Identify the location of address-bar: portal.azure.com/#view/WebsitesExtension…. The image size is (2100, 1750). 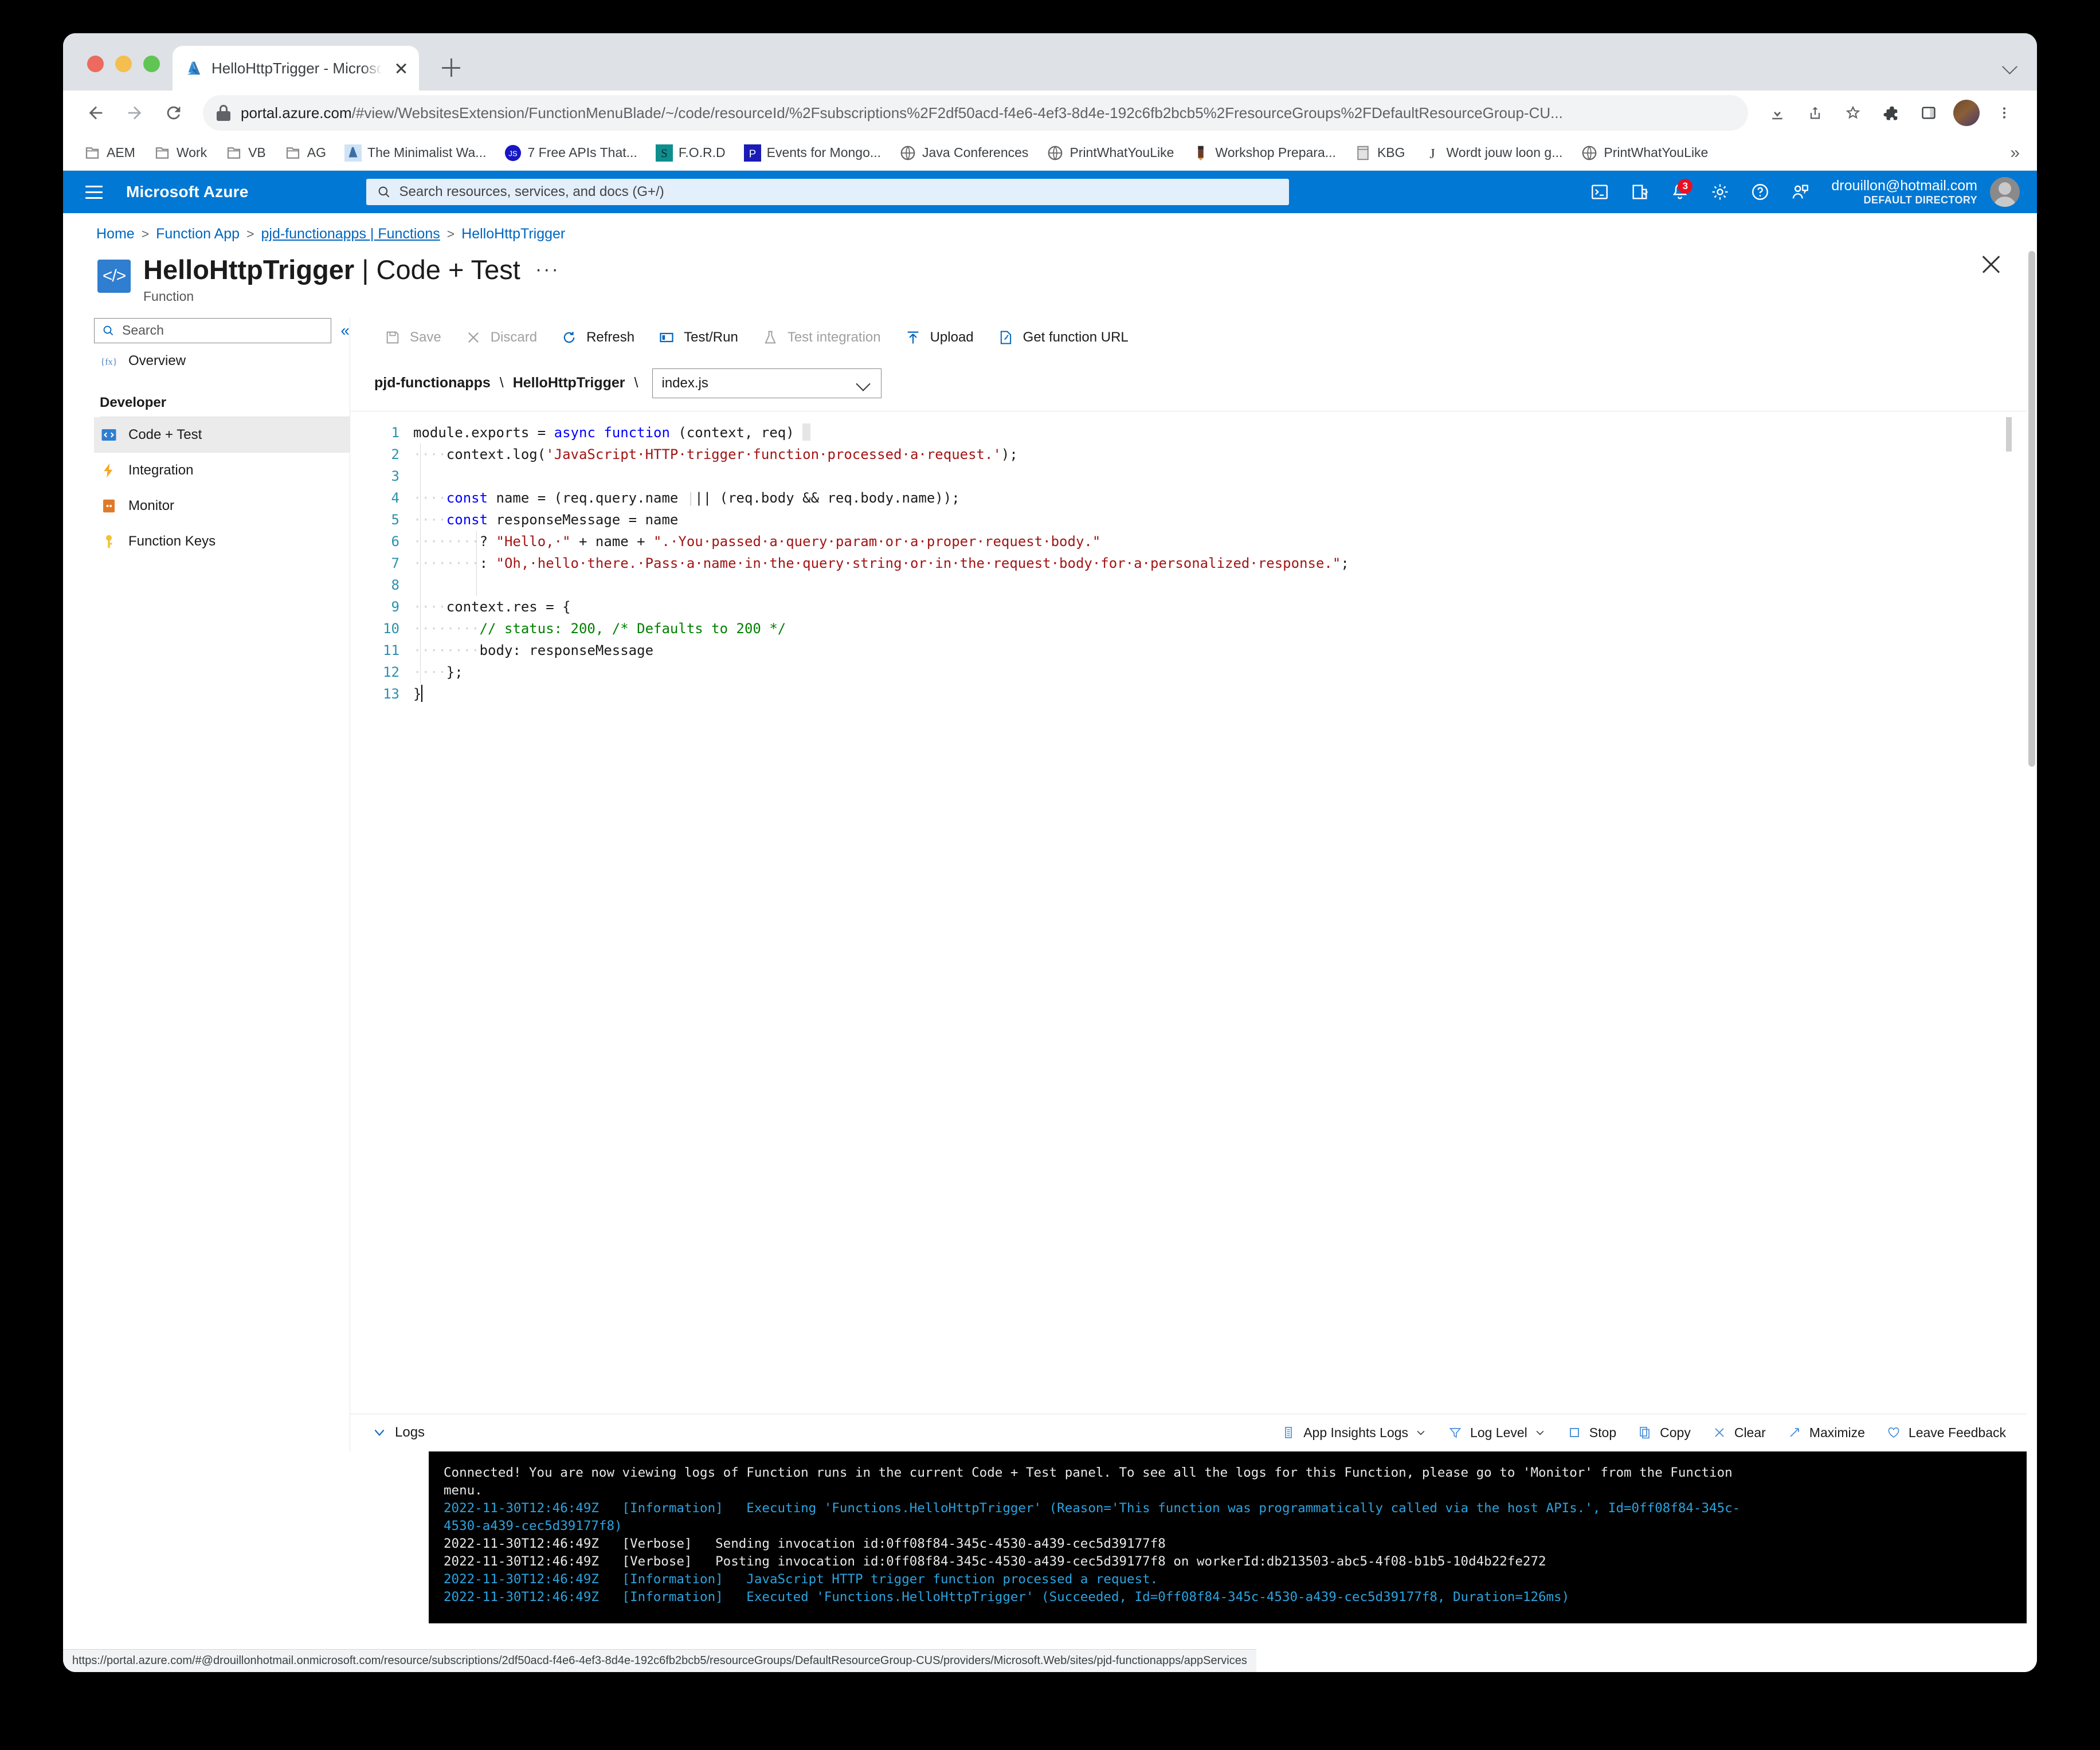
(975, 113).